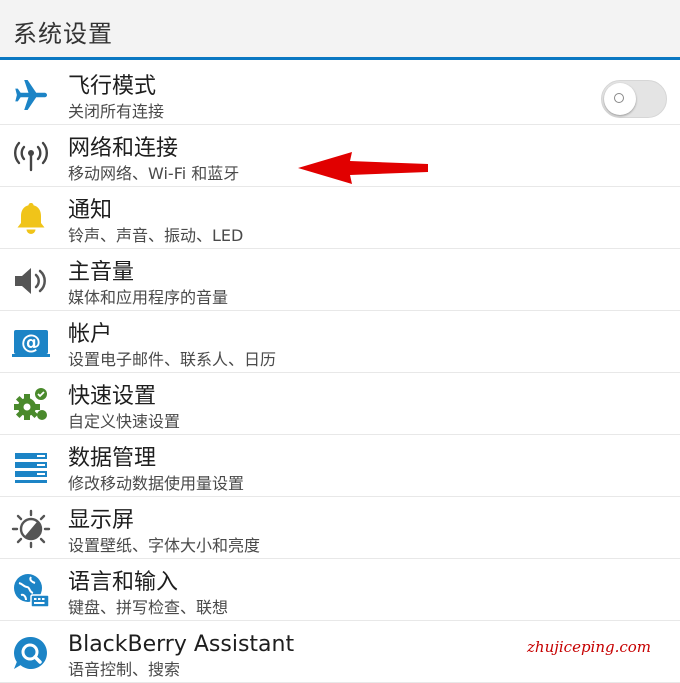  I want to click on settings-item-title: 快速设置, so click(112, 396).